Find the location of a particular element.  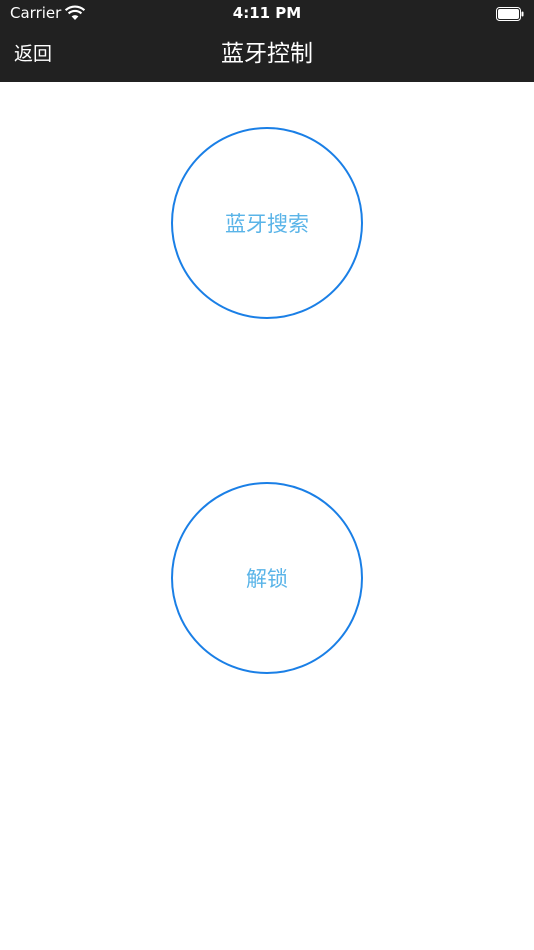

unlock-label: 解锁 is located at coordinates (267, 579).